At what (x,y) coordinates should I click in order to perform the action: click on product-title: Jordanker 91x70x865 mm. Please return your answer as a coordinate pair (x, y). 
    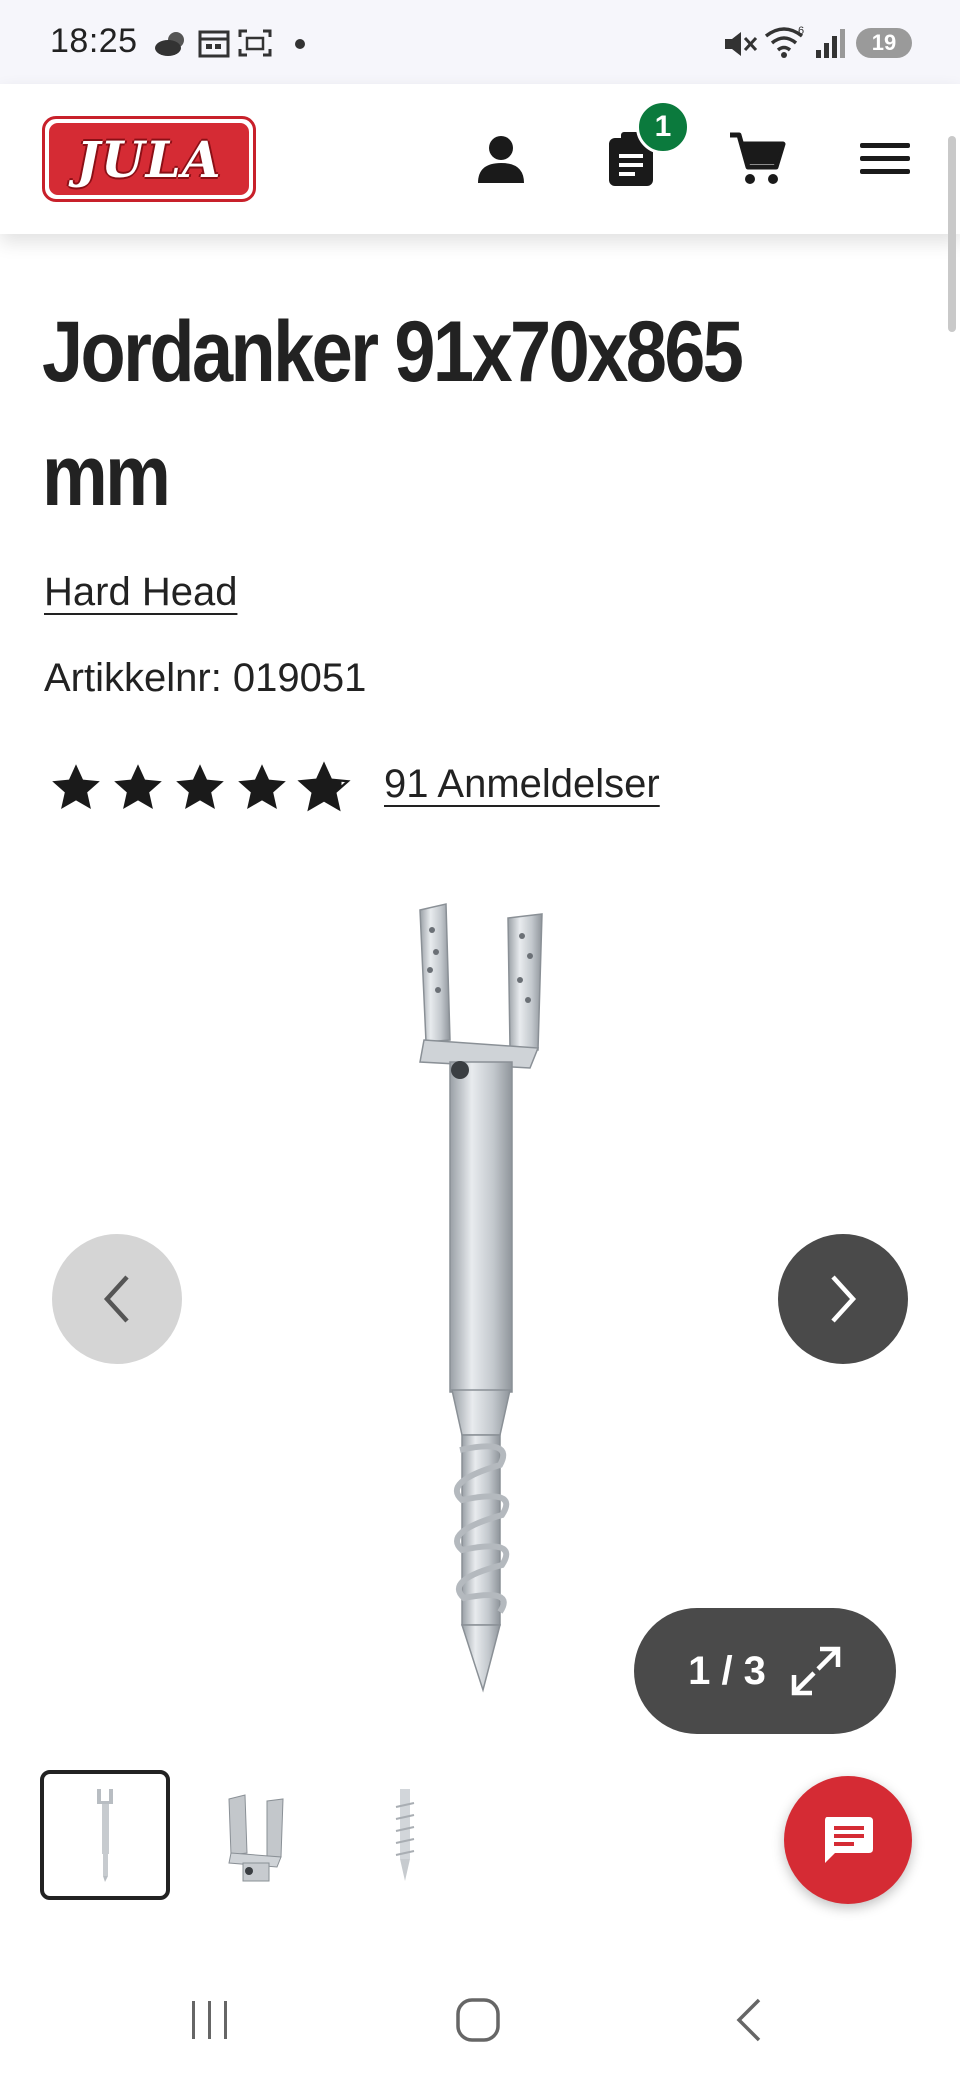
    Looking at the image, I should click on (393, 414).